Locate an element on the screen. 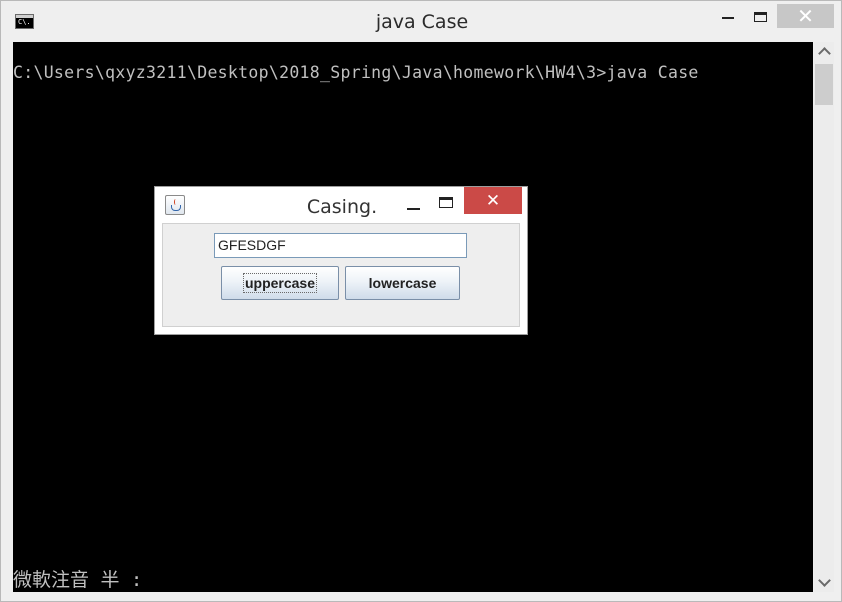 The image size is (842, 602). console-maximize-icon is located at coordinates (760, 17).